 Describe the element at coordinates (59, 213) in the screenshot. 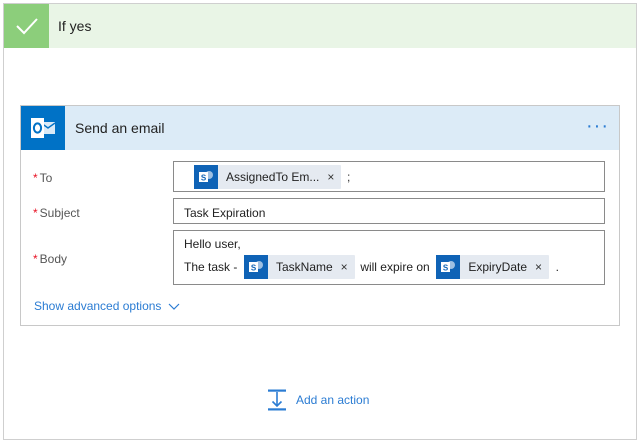

I see `subject-label-text: Subject` at that location.